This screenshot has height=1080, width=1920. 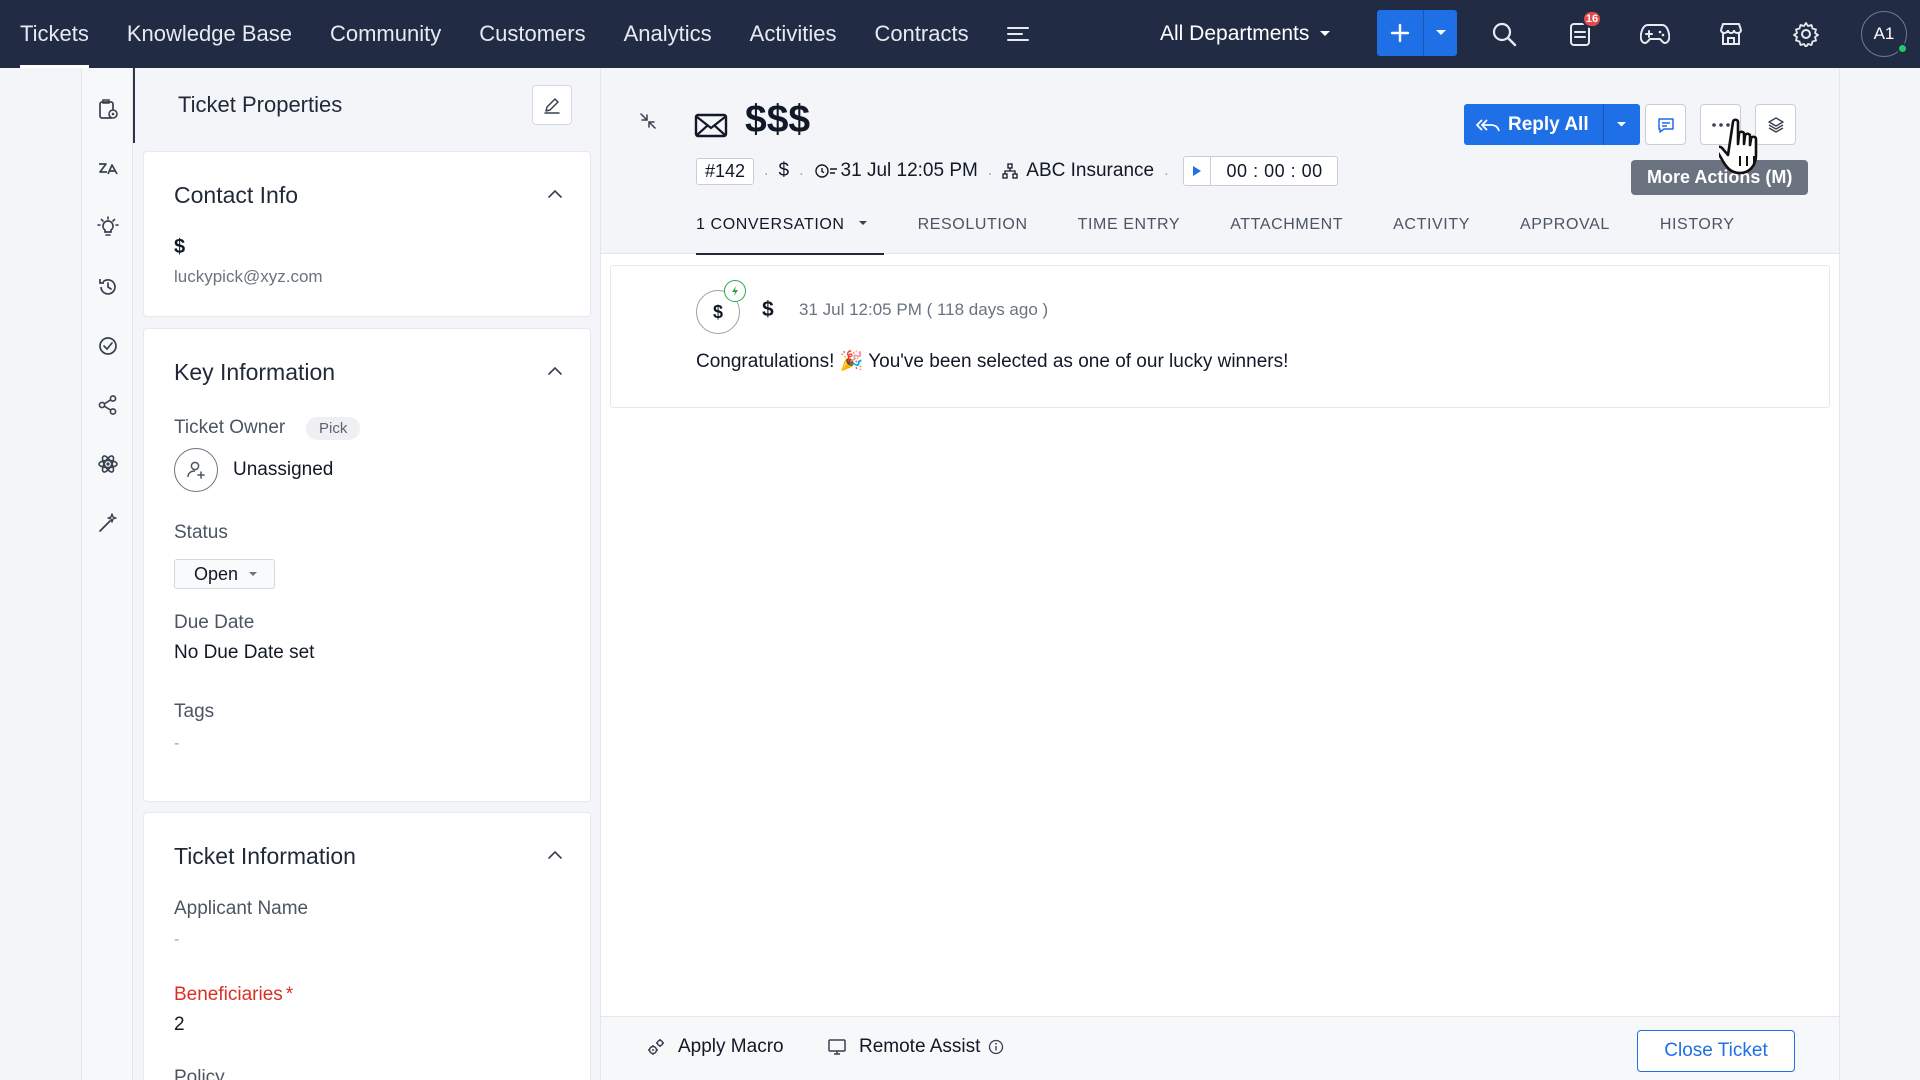 What do you see at coordinates (1716, 1051) in the screenshot?
I see `close-ticket-button: Close Ticket` at bounding box center [1716, 1051].